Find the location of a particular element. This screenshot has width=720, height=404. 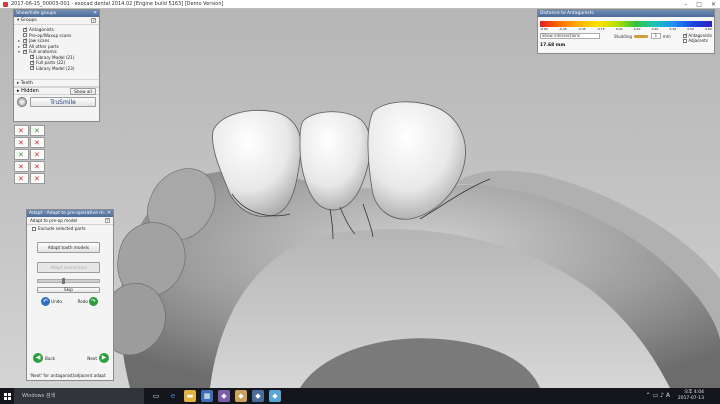

slider-thumb is located at coordinates (64, 281).